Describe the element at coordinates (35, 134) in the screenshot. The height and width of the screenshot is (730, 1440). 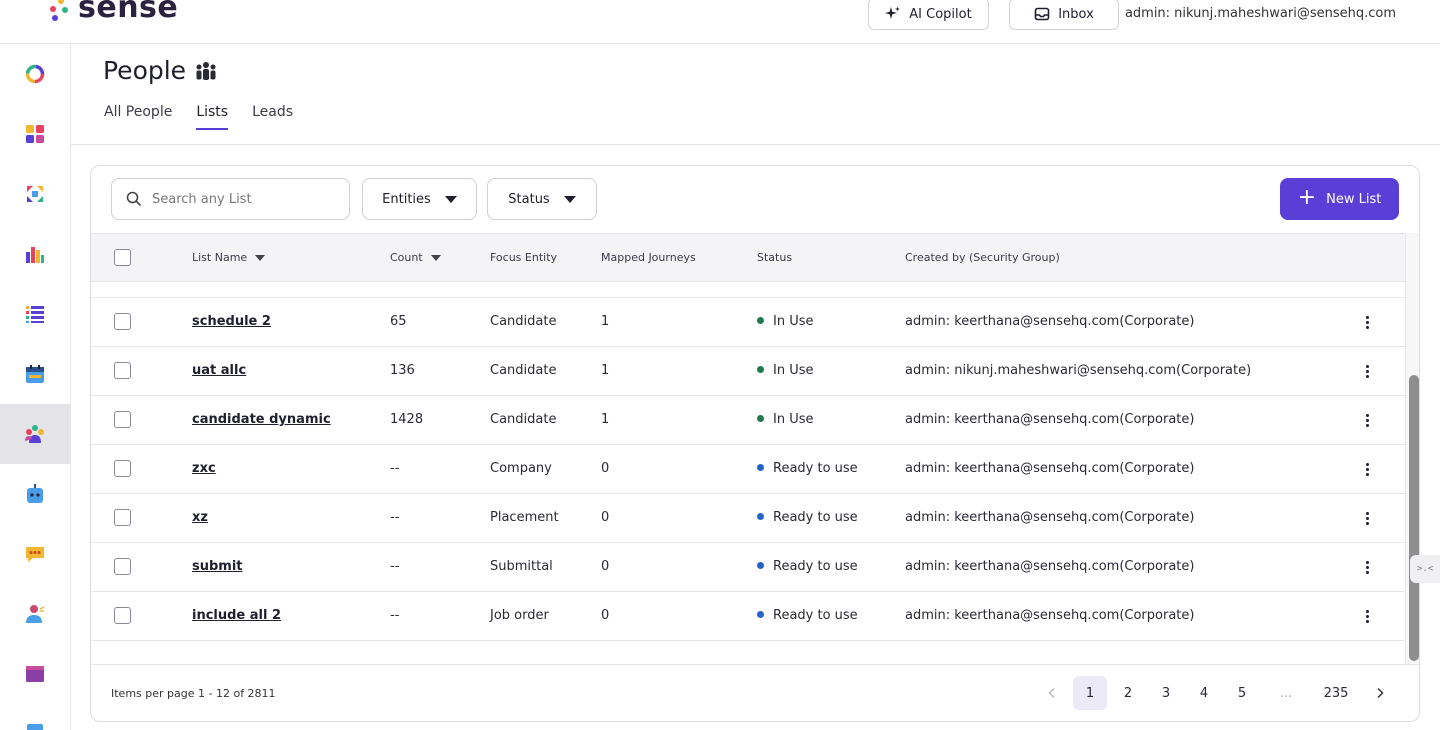
I see `sidebar-item-dashboard` at that location.